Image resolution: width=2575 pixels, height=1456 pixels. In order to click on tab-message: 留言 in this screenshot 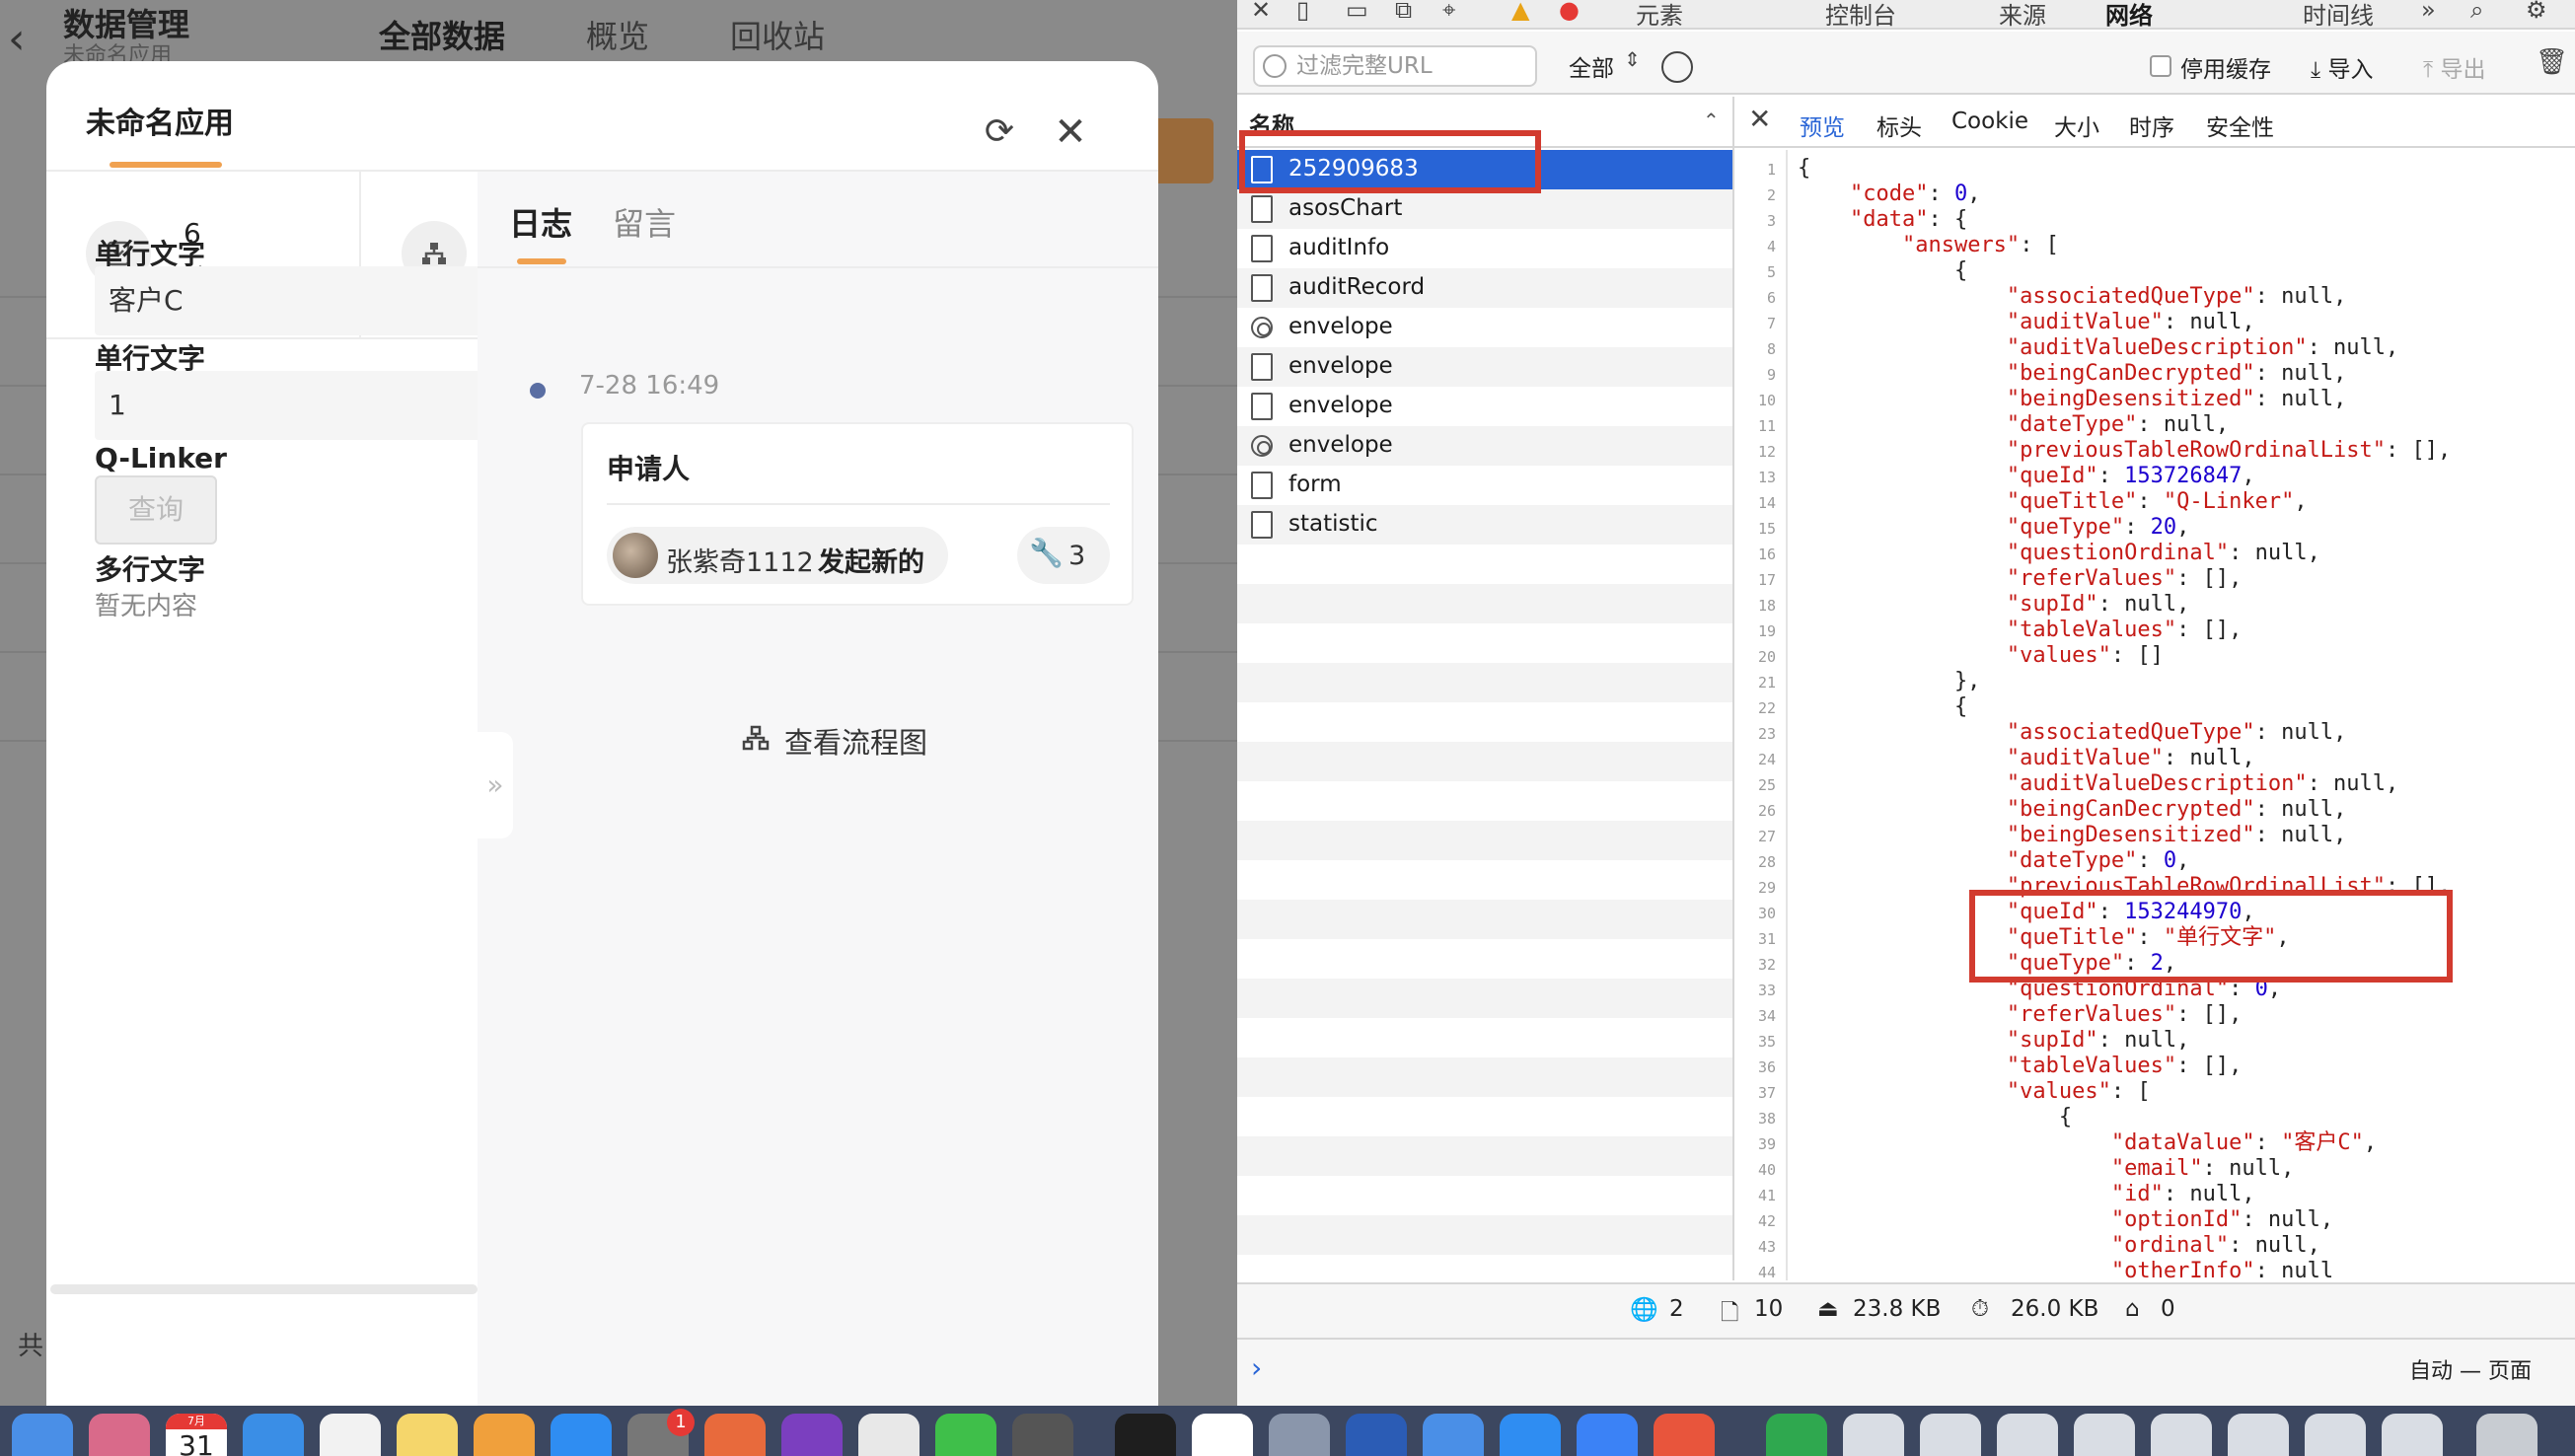, I will do `click(644, 222)`.